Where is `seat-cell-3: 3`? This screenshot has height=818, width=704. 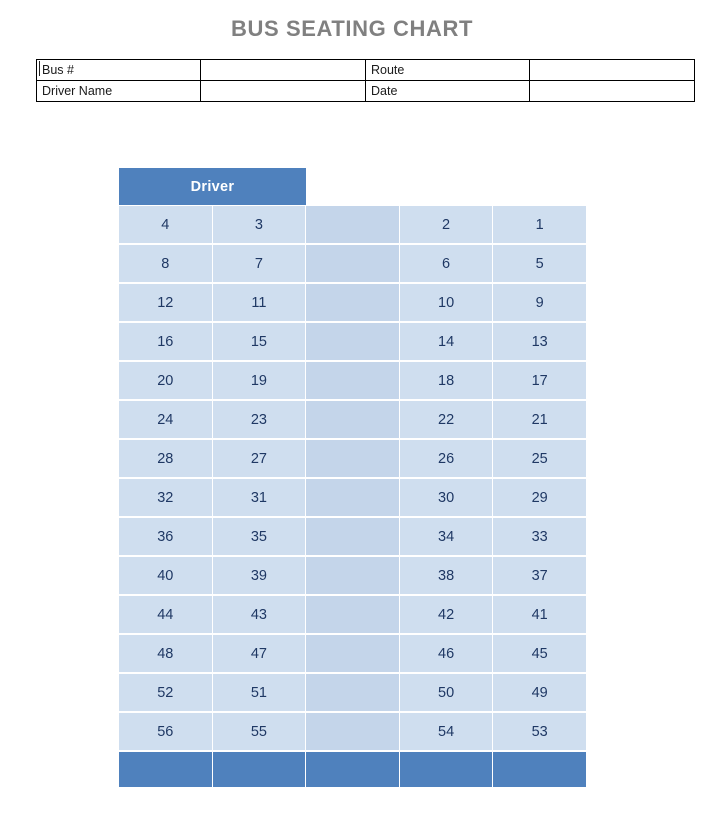
seat-cell-3: 3 is located at coordinates (259, 224).